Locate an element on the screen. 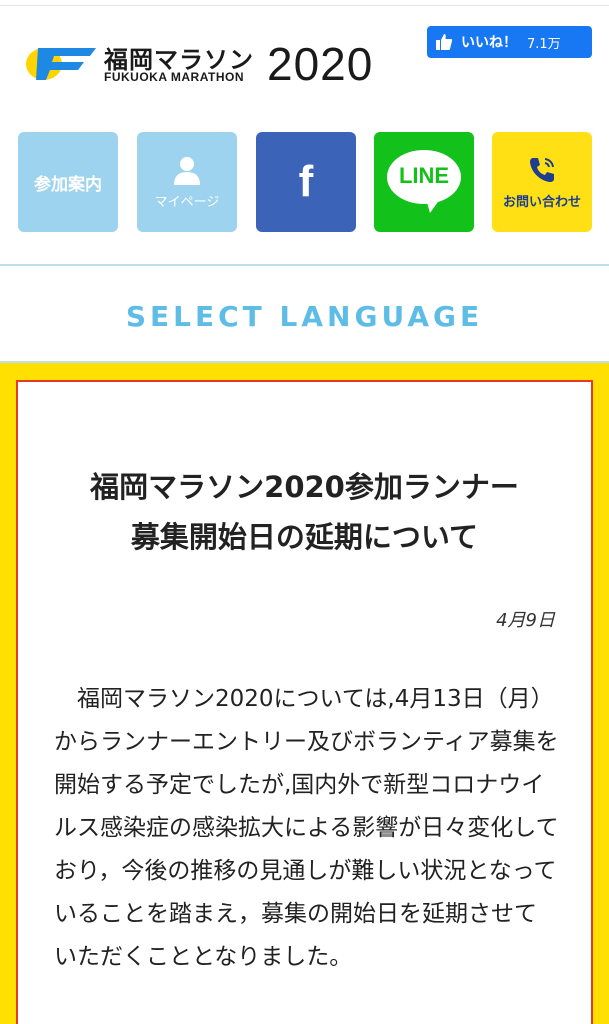  facebook-like-button: いいね！ 7.1万 is located at coordinates (509, 42).